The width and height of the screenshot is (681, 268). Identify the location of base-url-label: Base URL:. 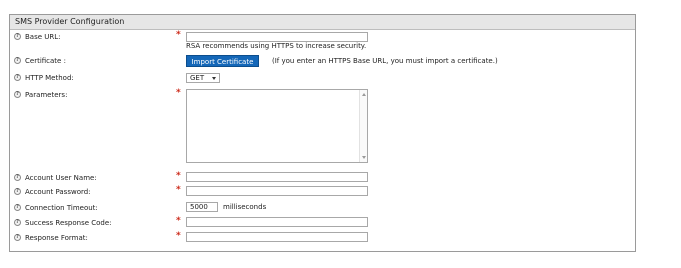
(43, 37).